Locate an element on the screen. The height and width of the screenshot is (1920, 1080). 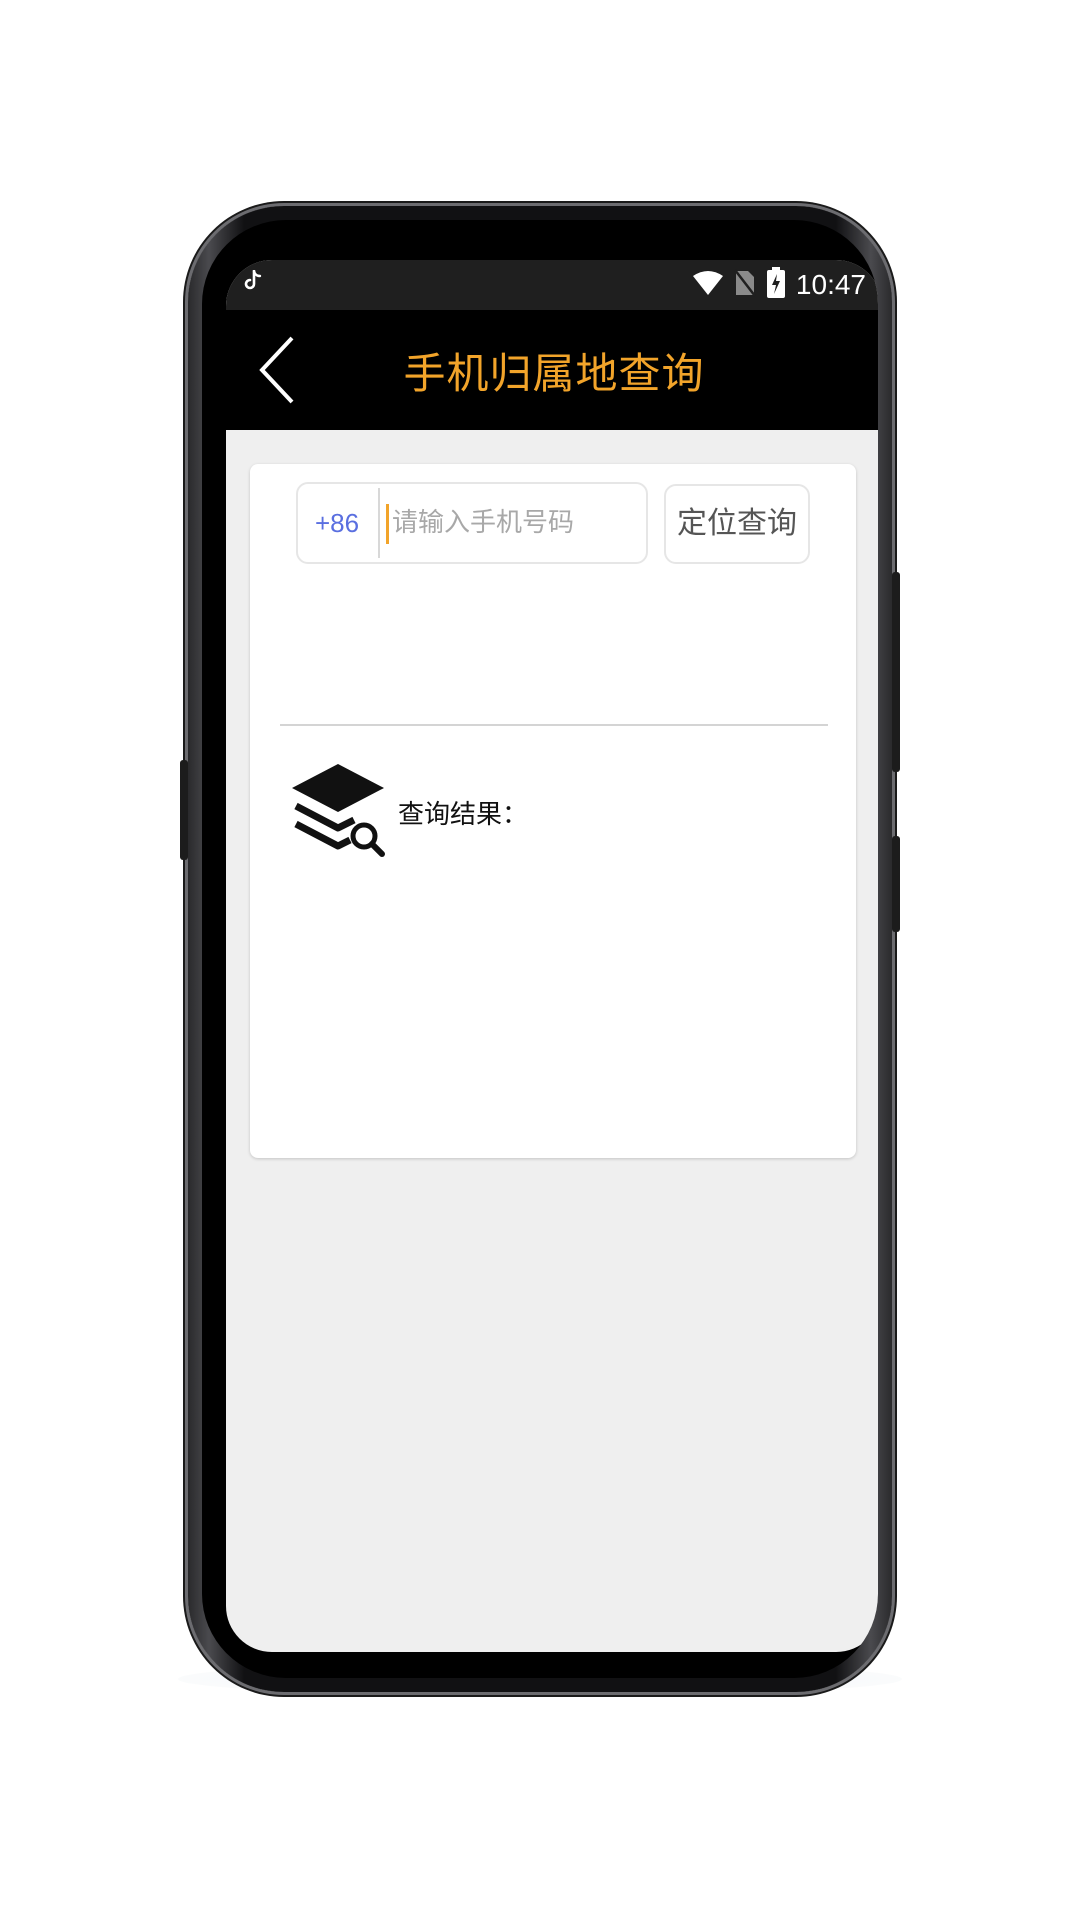
locate-query-button: 定位查询 is located at coordinates (737, 524).